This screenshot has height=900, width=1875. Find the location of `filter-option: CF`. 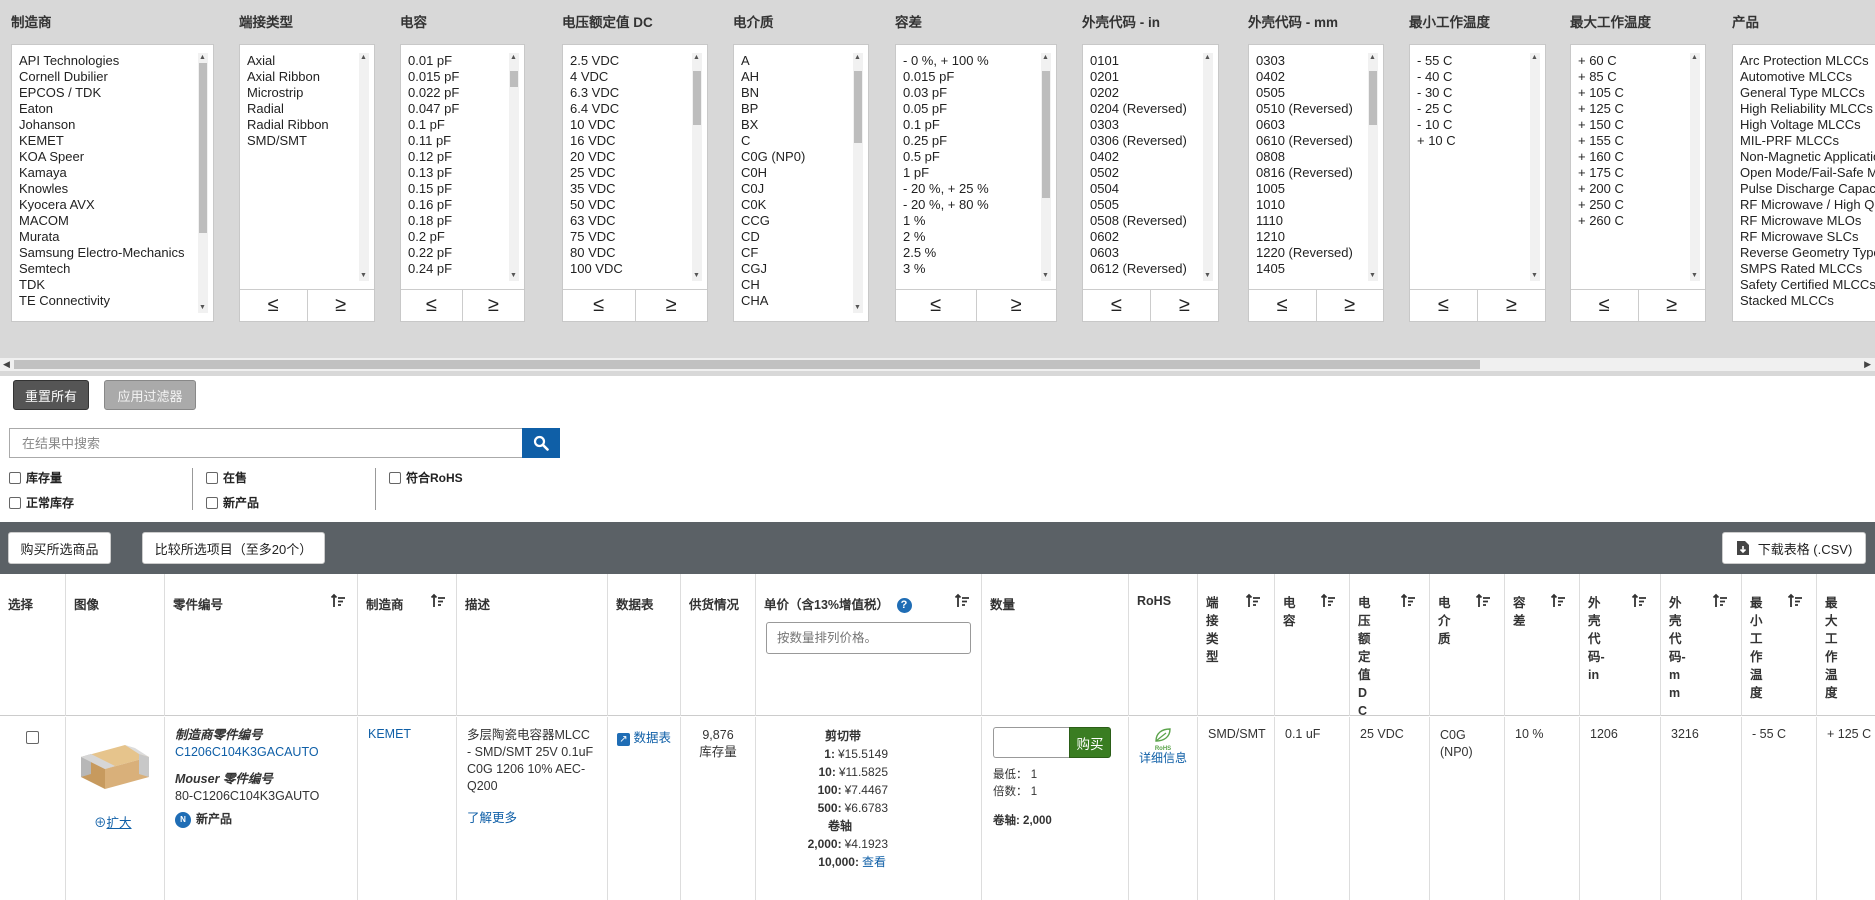

filter-option: CF is located at coordinates (793, 253).